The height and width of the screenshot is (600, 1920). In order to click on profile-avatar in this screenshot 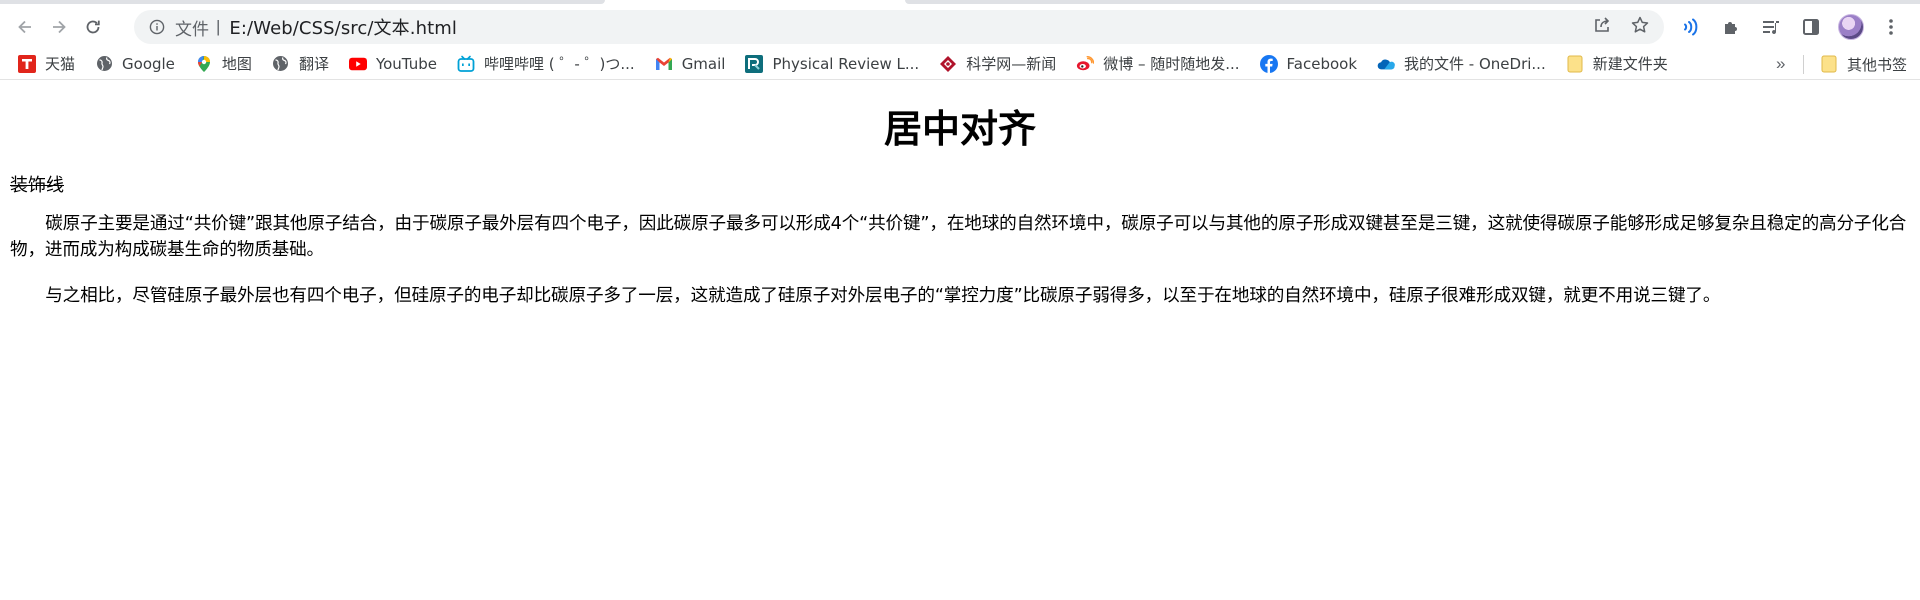, I will do `click(1851, 27)`.